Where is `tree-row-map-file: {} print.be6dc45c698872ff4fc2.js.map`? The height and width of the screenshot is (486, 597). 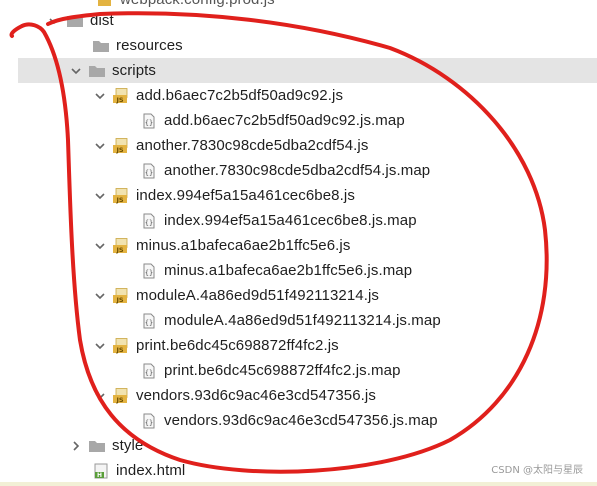 tree-row-map-file: {} print.be6dc45c698872ff4fc2.js.map is located at coordinates (298, 370).